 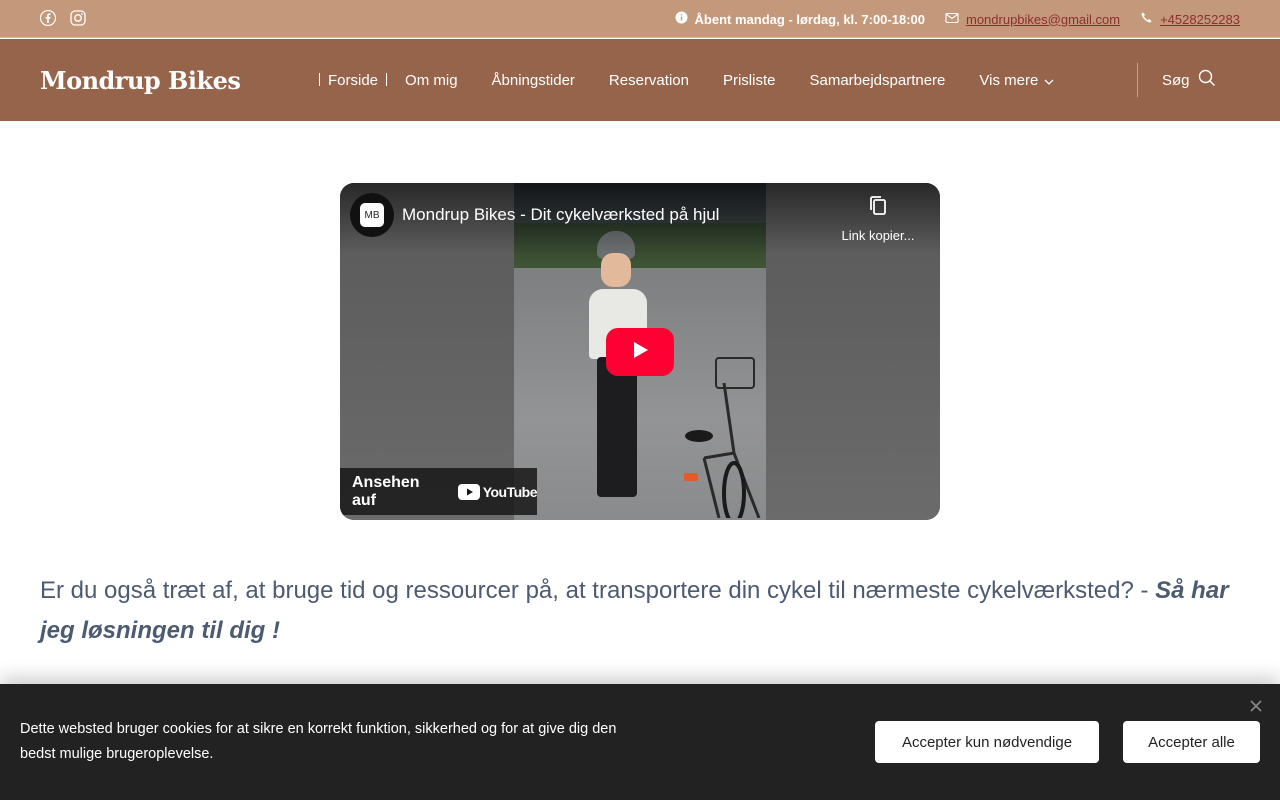 I want to click on youtube-icon, so click(x=468, y=491).